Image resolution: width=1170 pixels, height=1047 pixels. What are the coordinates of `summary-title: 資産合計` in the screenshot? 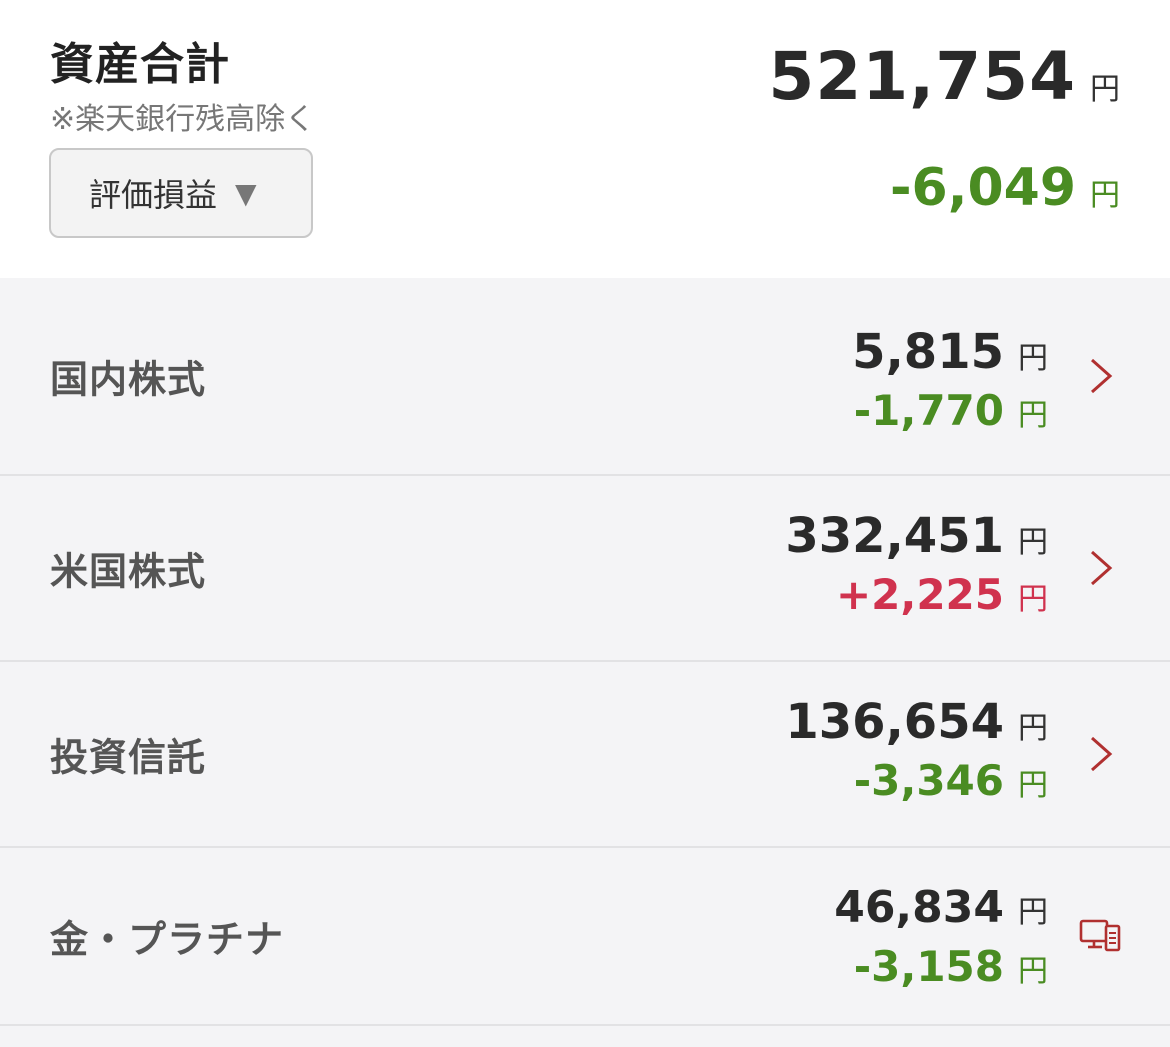 It's located at (140, 64).